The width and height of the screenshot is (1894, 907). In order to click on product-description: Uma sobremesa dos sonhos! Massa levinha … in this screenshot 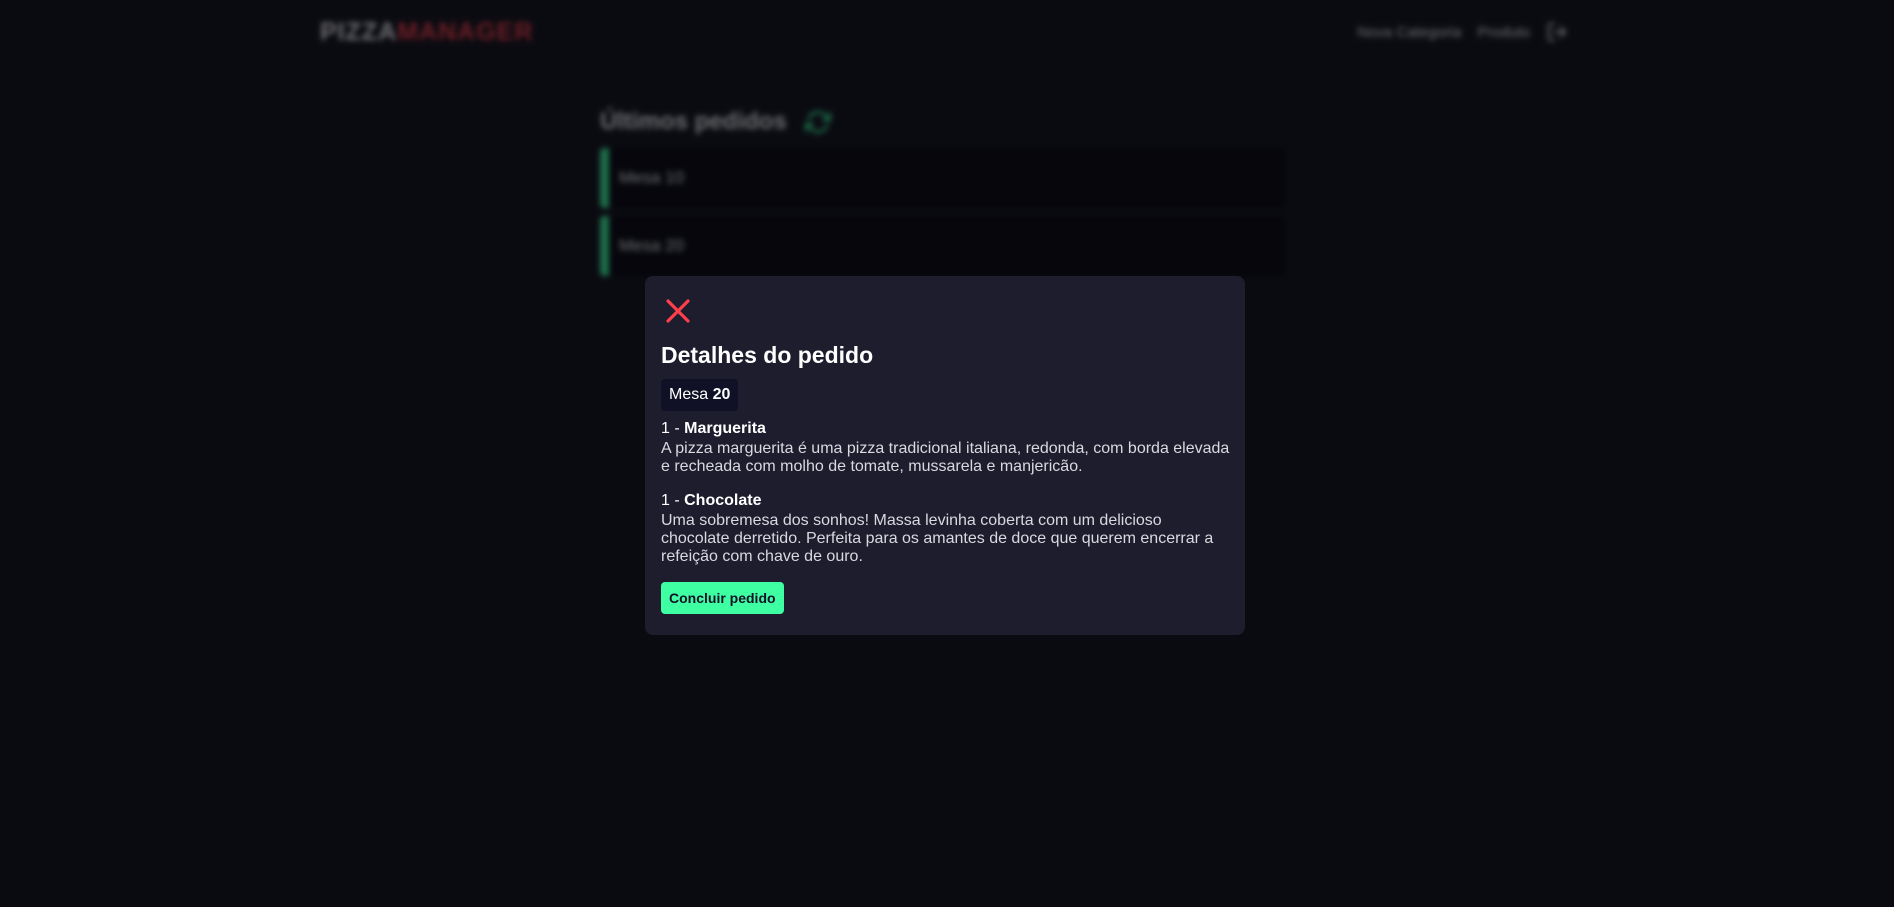, I will do `click(937, 538)`.